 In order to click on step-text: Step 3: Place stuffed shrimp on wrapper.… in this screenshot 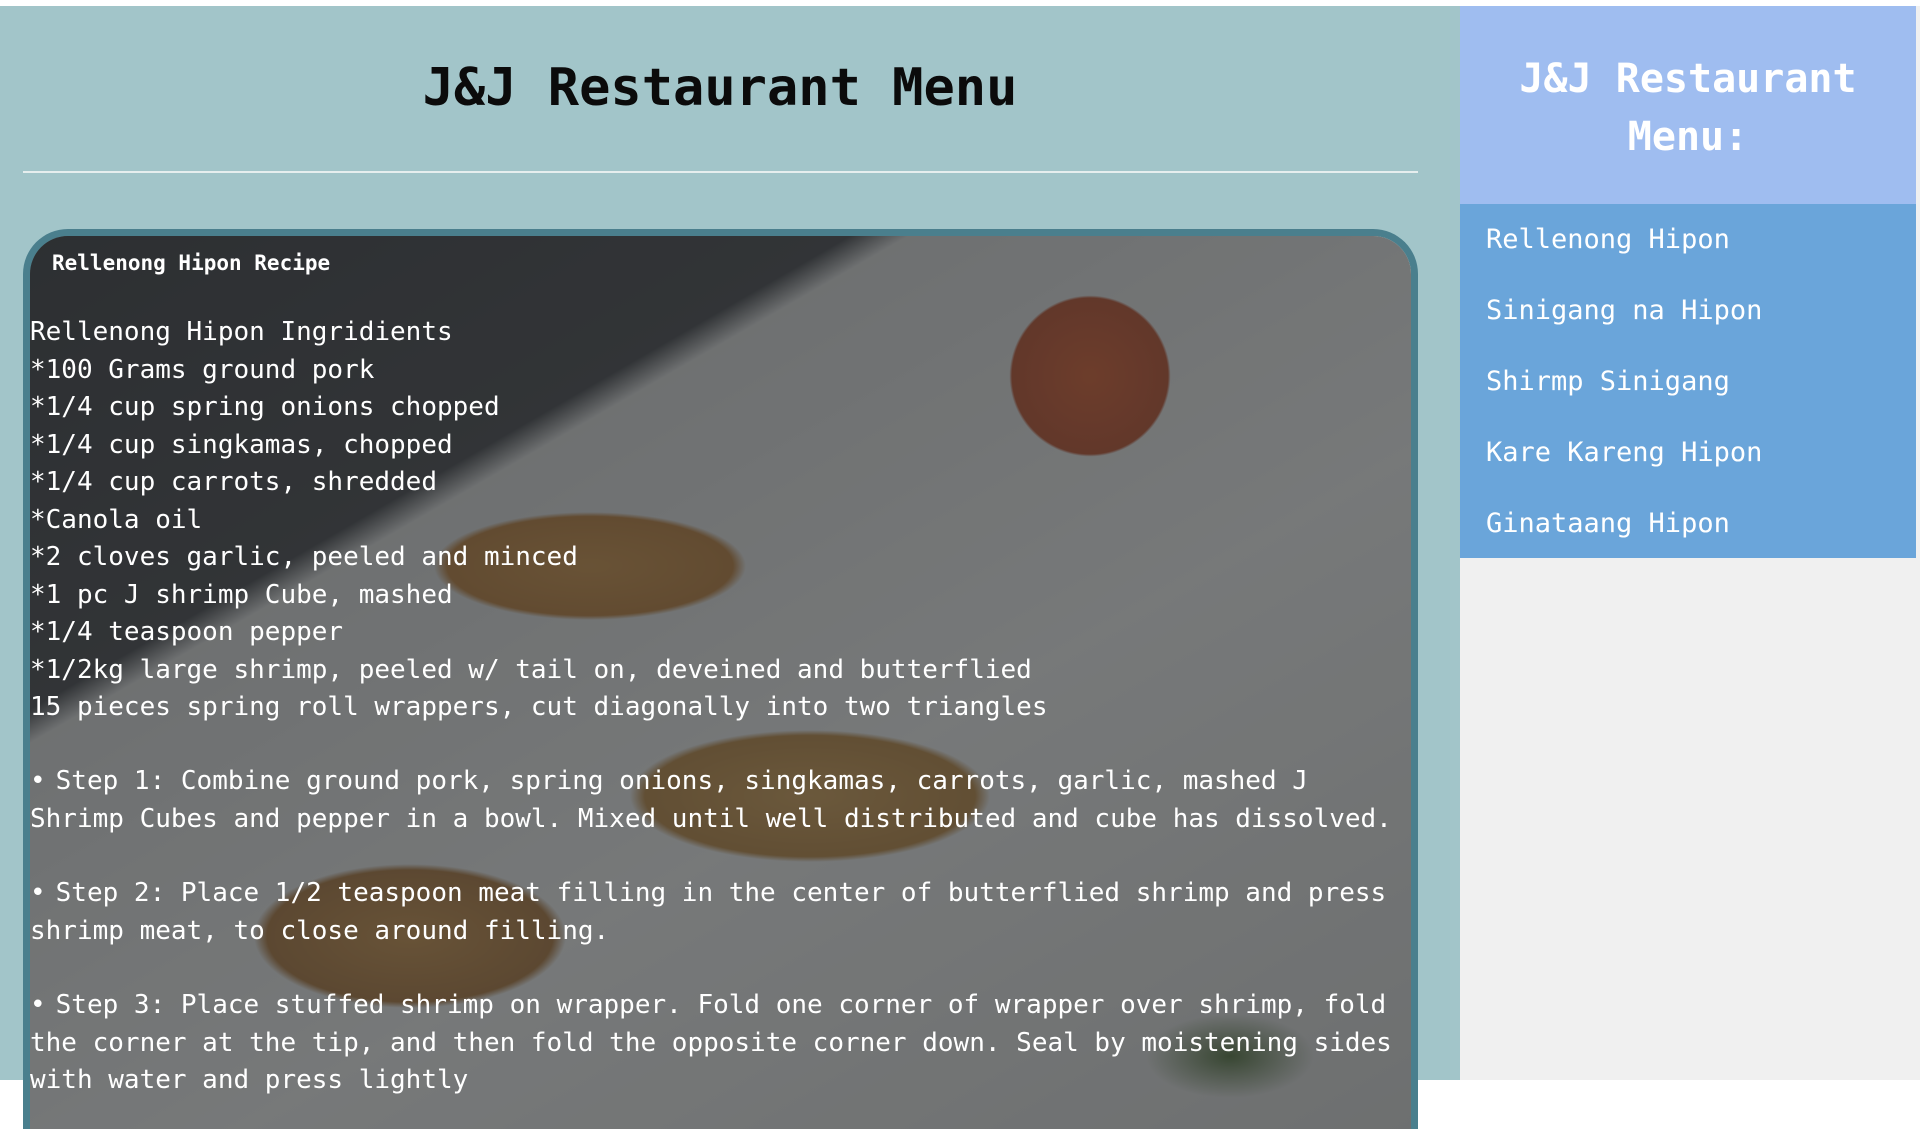, I will do `click(711, 1042)`.